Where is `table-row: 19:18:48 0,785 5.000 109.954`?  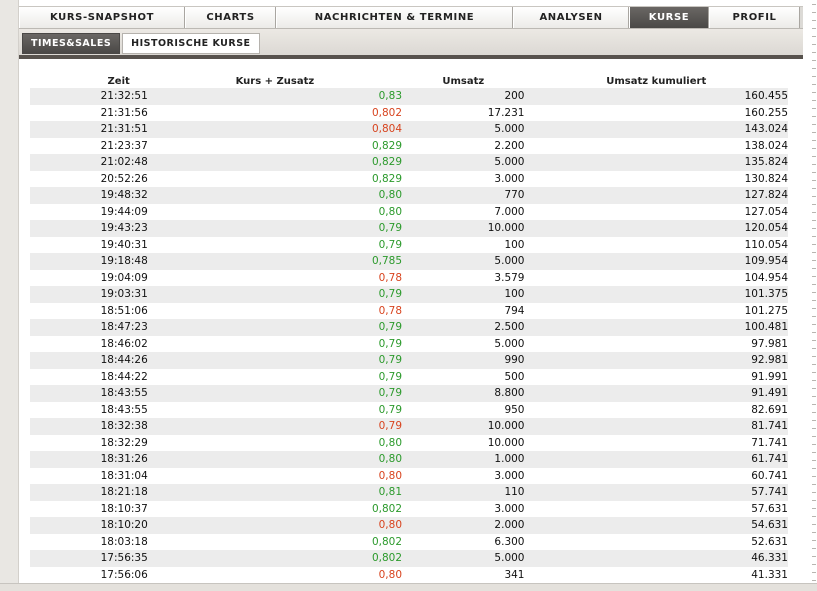 table-row: 19:18:48 0,785 5.000 109.954 is located at coordinates (409, 261).